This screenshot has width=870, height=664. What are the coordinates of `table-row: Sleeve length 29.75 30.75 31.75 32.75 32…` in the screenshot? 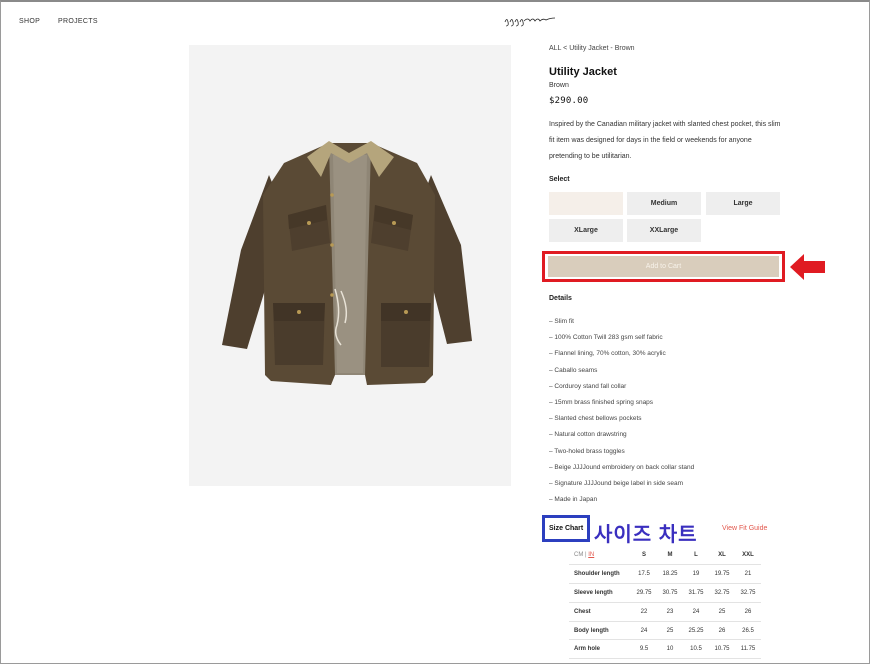 It's located at (665, 593).